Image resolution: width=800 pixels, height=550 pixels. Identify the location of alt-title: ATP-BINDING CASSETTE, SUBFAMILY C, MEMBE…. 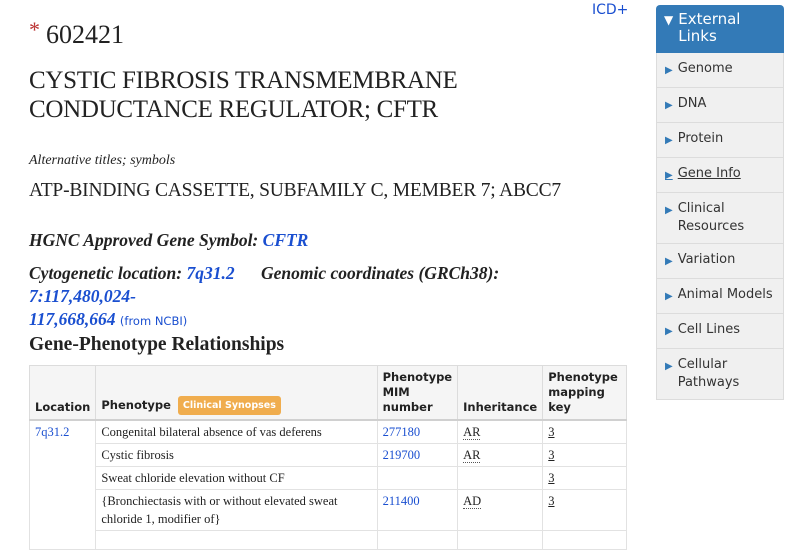
(295, 190).